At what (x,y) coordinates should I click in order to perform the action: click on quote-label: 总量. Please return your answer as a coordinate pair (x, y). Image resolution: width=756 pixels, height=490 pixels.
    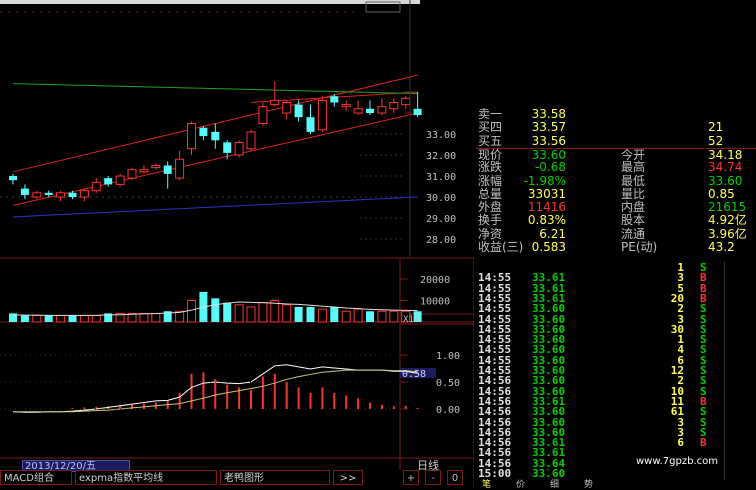
    Looking at the image, I should click on (490, 193).